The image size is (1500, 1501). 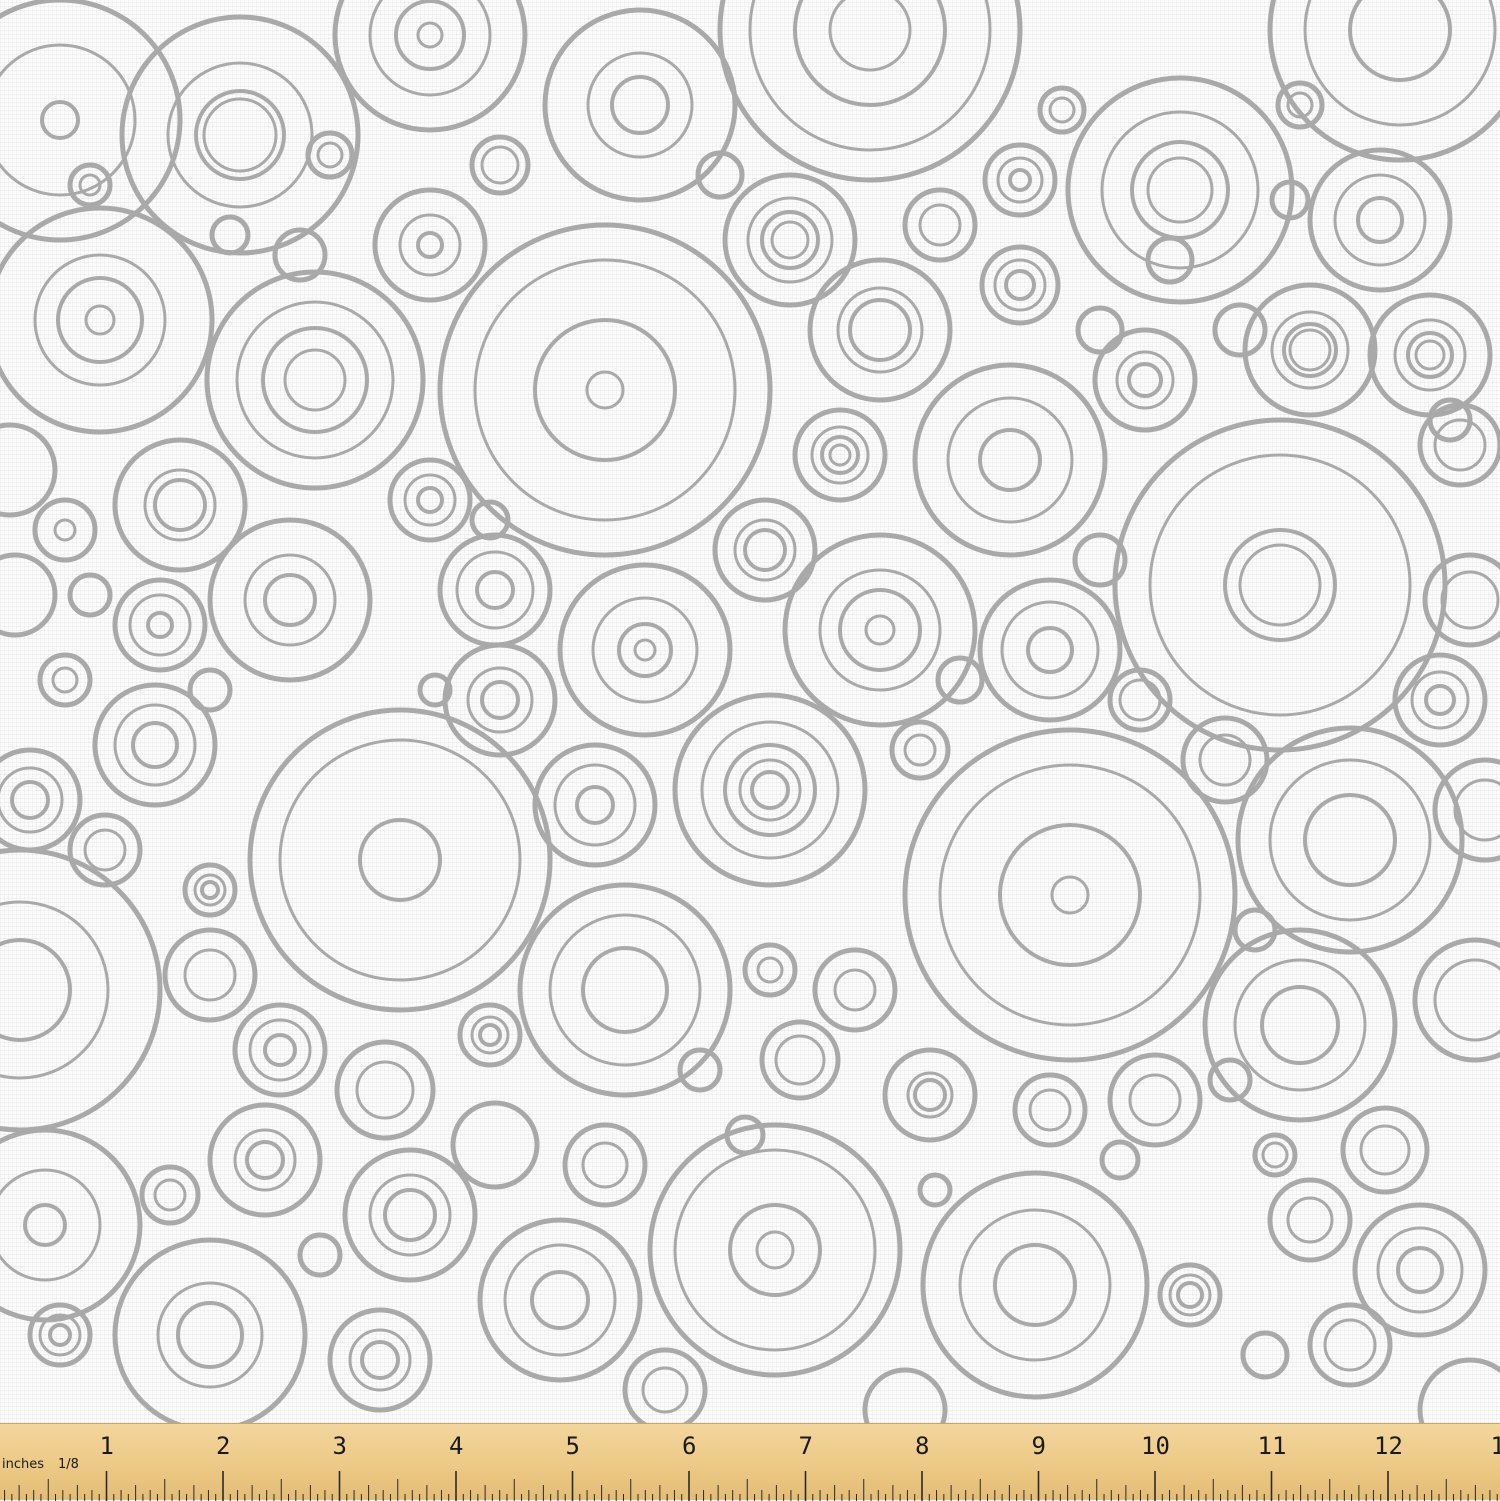 What do you see at coordinates (223, 1446) in the screenshot?
I see `ruler-number: 2` at bounding box center [223, 1446].